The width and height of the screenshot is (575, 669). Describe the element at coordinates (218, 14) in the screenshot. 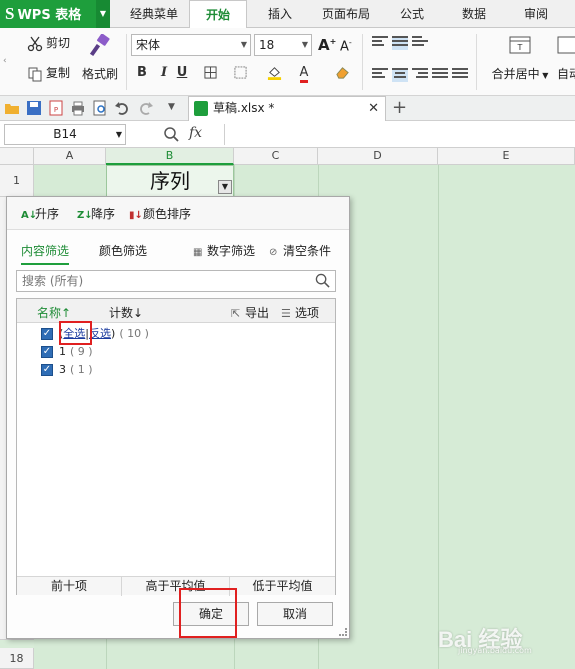

I see `tab-home: 开始` at that location.